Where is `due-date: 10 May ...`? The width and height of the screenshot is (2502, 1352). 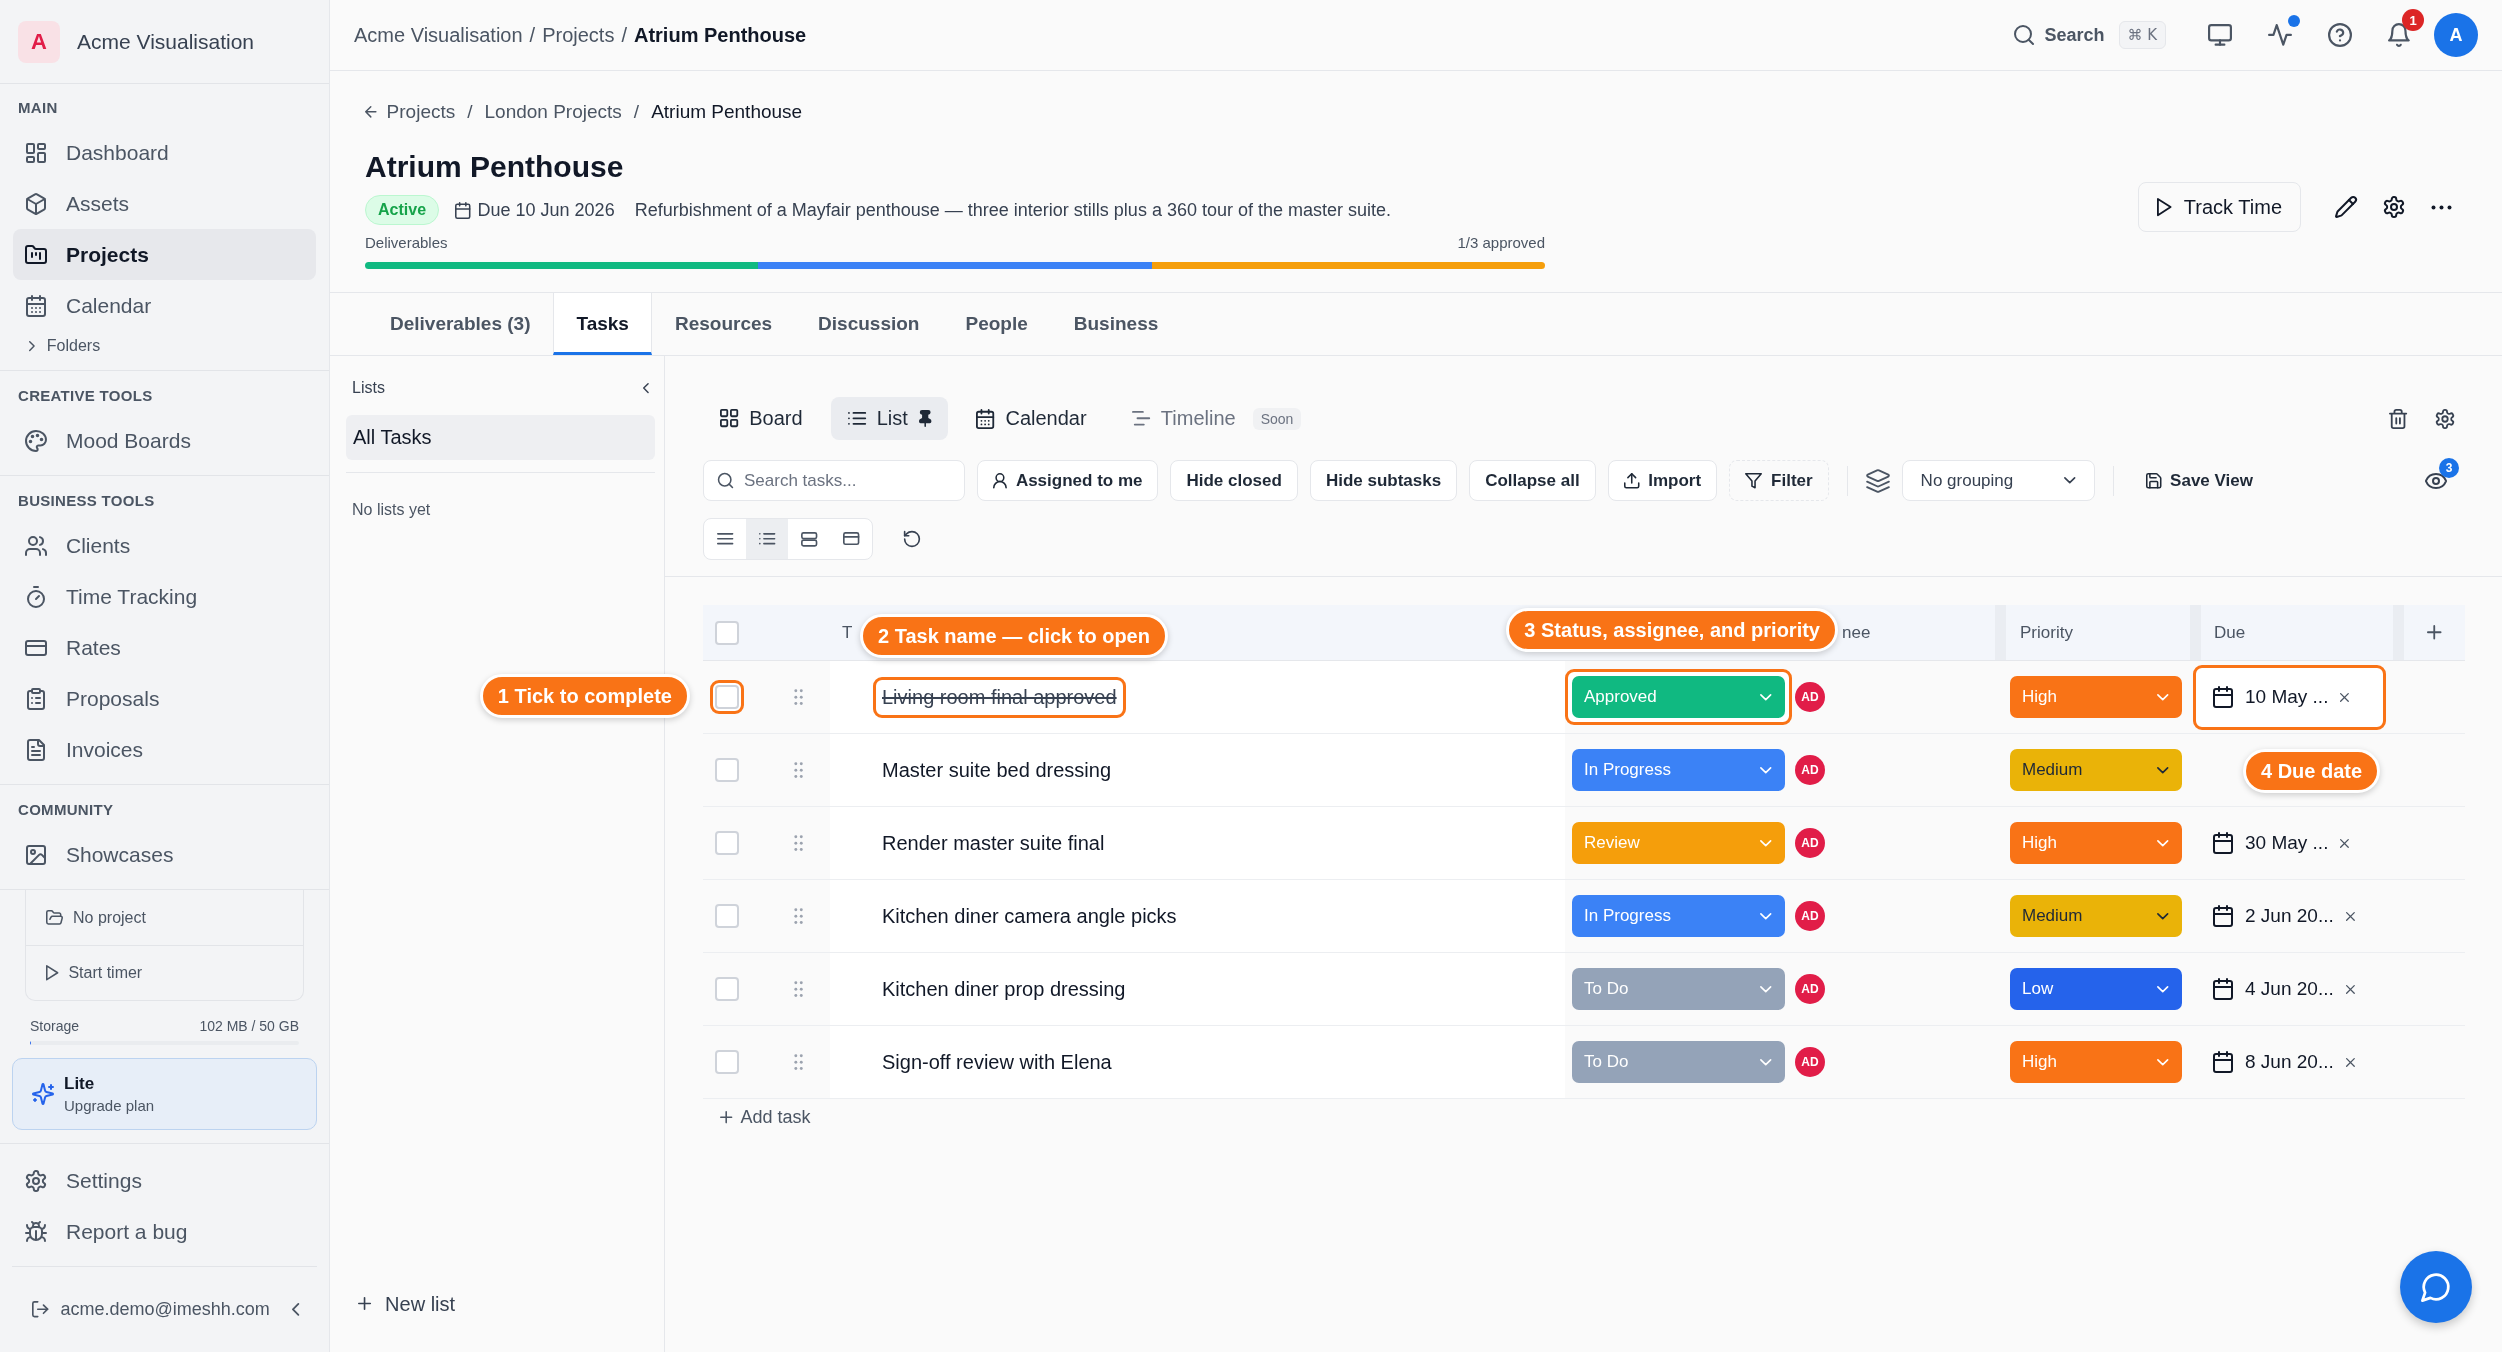
due-date: 10 May ... is located at coordinates (2287, 697).